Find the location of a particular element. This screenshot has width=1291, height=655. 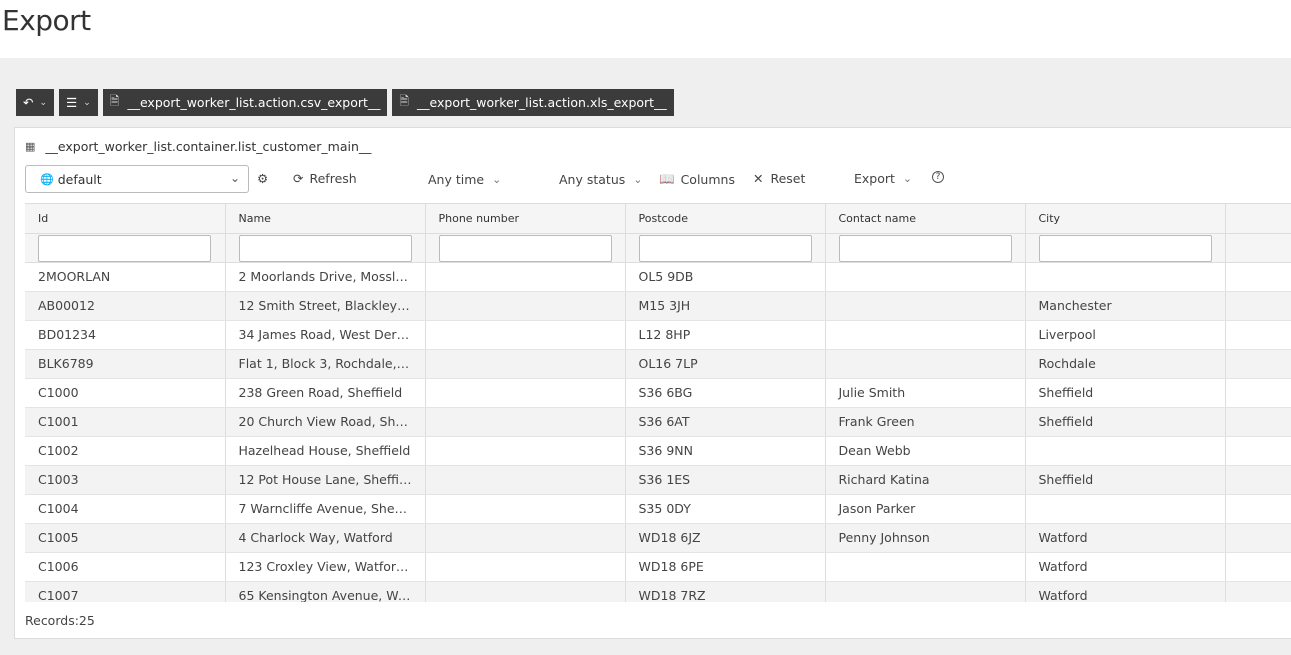

table-cell: 2MOORLAN is located at coordinates (125, 277).